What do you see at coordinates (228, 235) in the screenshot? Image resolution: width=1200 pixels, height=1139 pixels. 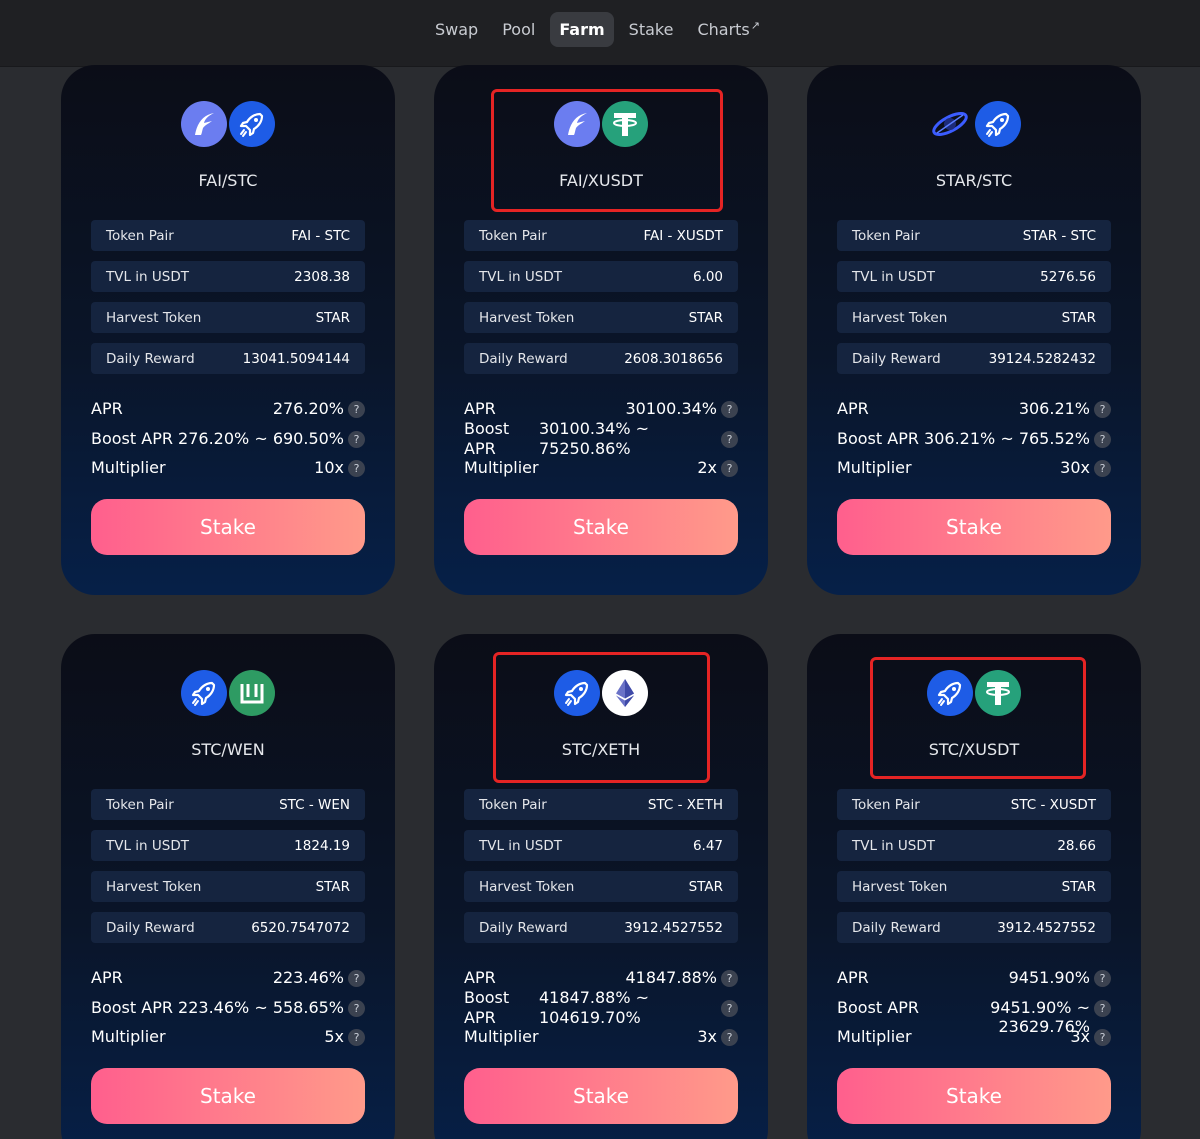 I see `token-pair-row: Token Pair FAI - STC` at bounding box center [228, 235].